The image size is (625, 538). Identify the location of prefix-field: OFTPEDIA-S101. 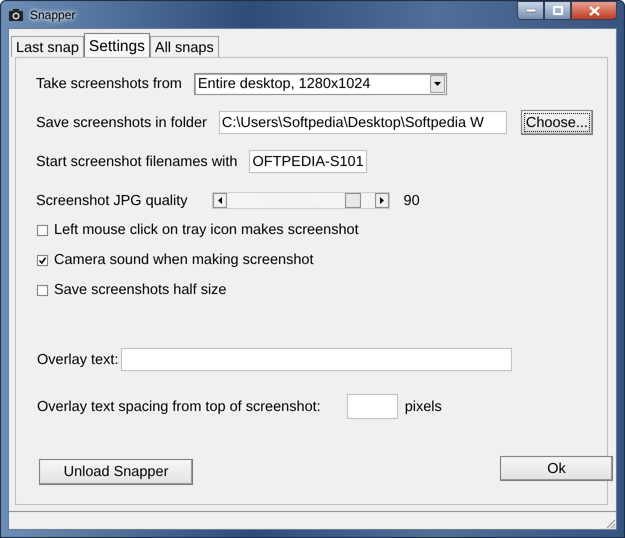
(308, 161).